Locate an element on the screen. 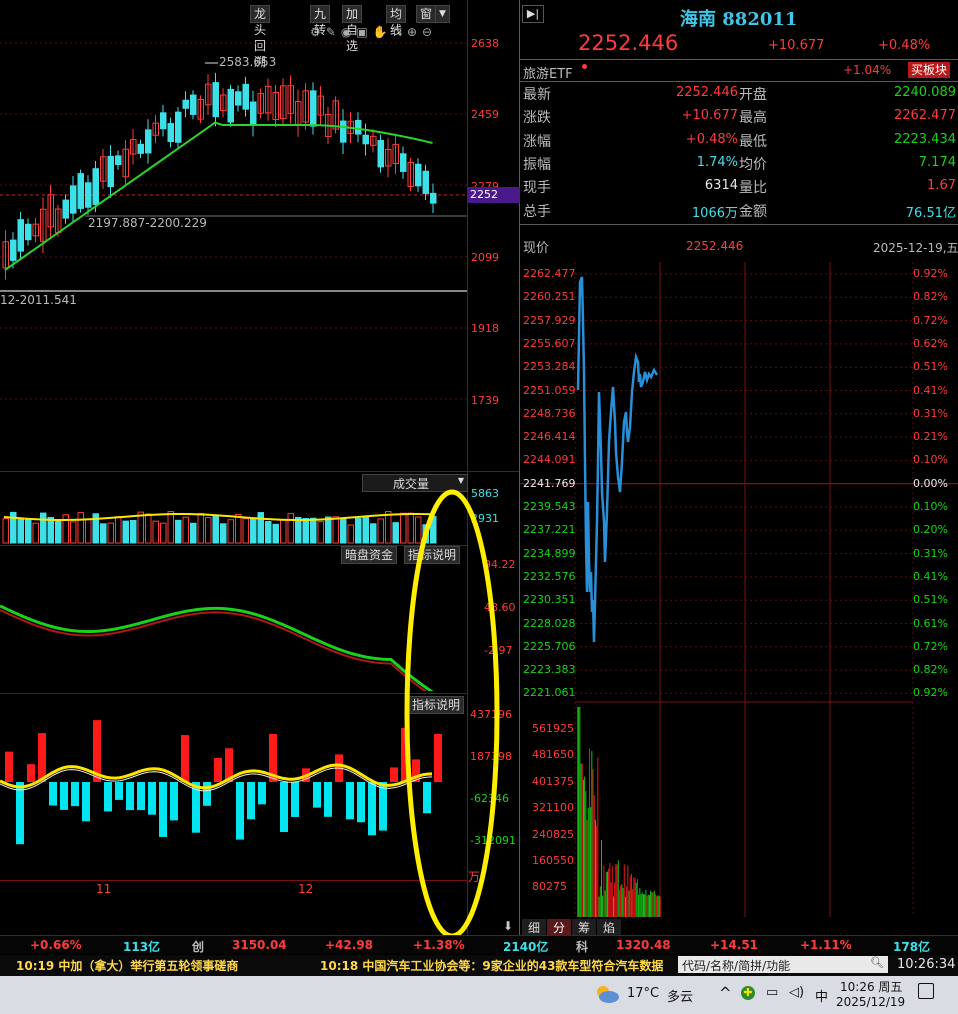 The height and width of the screenshot is (1014, 958). app-tray-icon: ✚ is located at coordinates (748, 993).